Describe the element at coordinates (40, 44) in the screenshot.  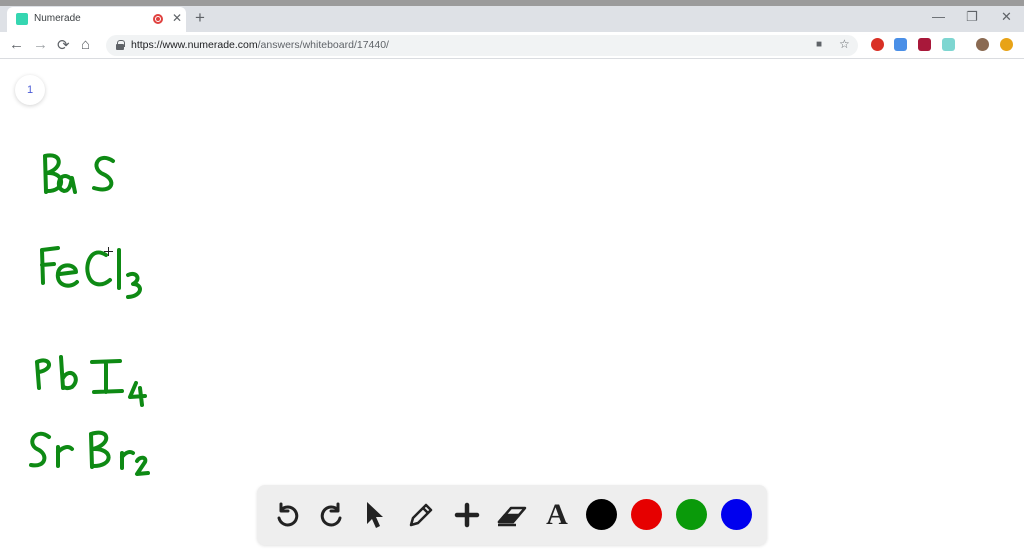
I see `forward-button: →` at that location.